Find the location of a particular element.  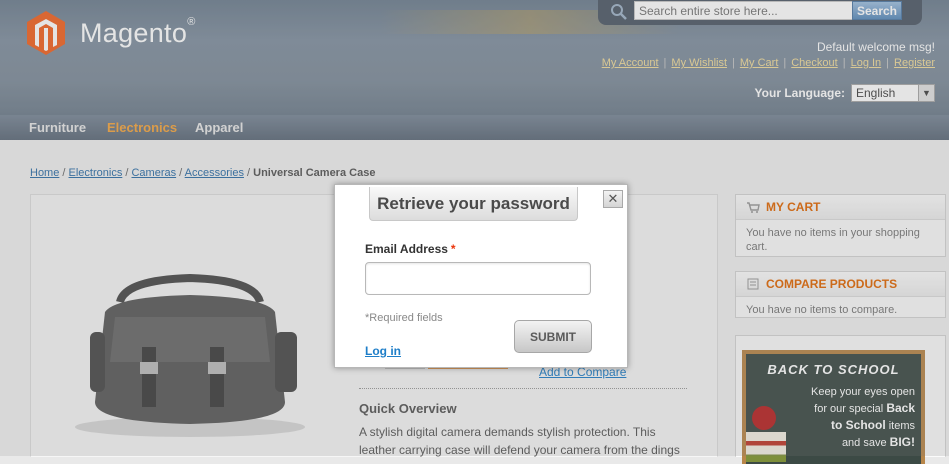

email-label: Email Address * is located at coordinates (410, 249).